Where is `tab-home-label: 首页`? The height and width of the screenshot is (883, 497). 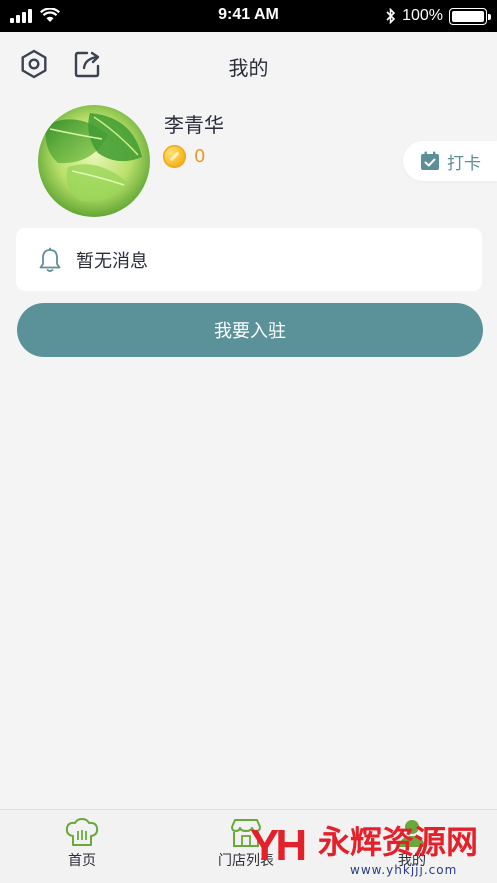
tab-home-label: 首页 is located at coordinates (82, 861).